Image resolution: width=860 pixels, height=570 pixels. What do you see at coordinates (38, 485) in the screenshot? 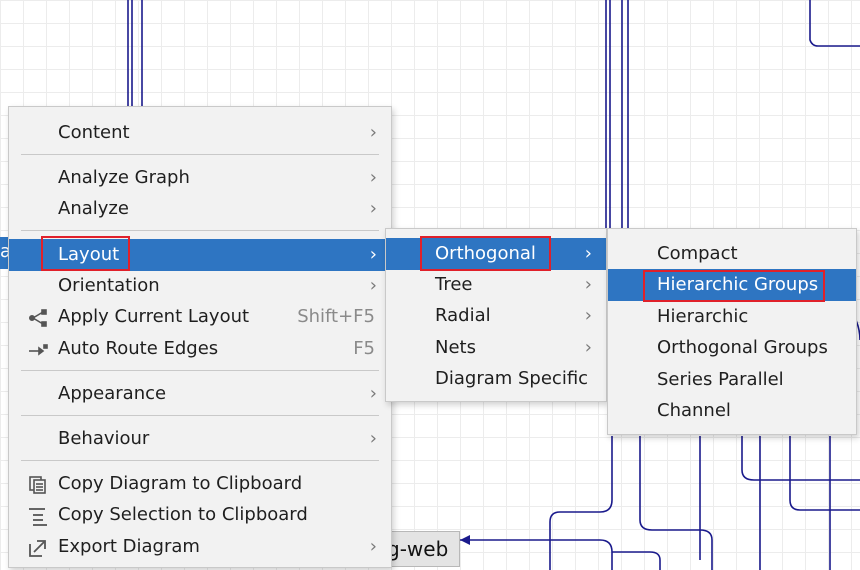
I see `copy-icon` at bounding box center [38, 485].